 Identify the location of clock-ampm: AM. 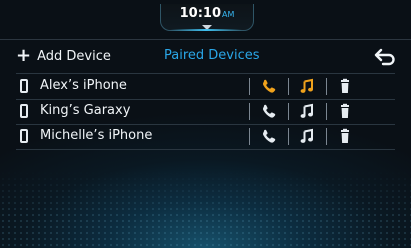
(228, 14).